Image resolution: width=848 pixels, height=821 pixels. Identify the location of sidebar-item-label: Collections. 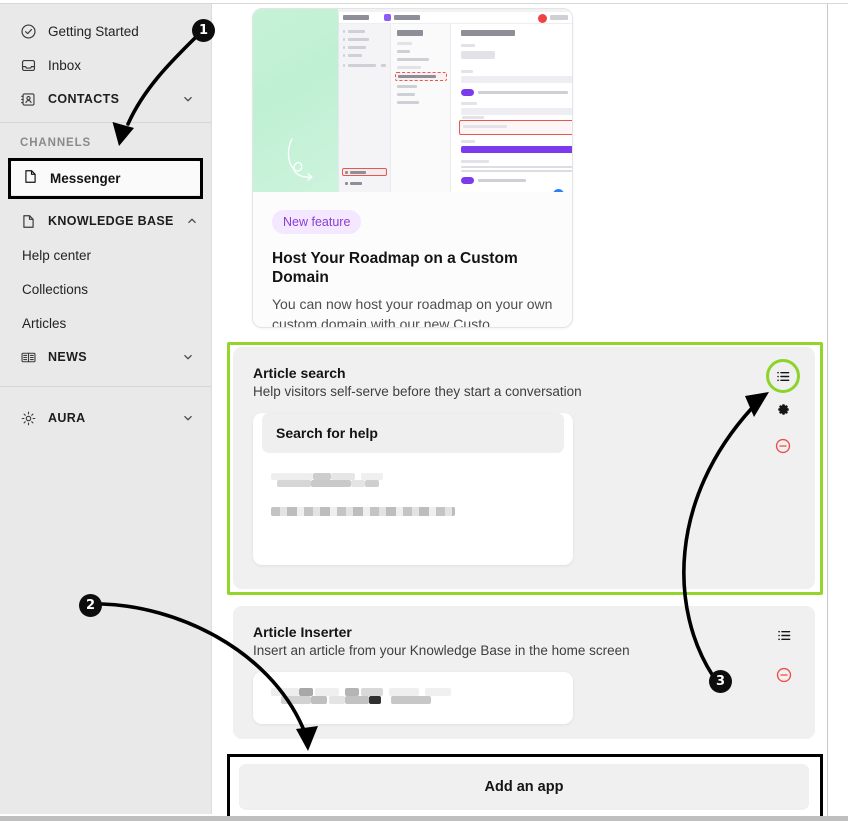
(55, 289).